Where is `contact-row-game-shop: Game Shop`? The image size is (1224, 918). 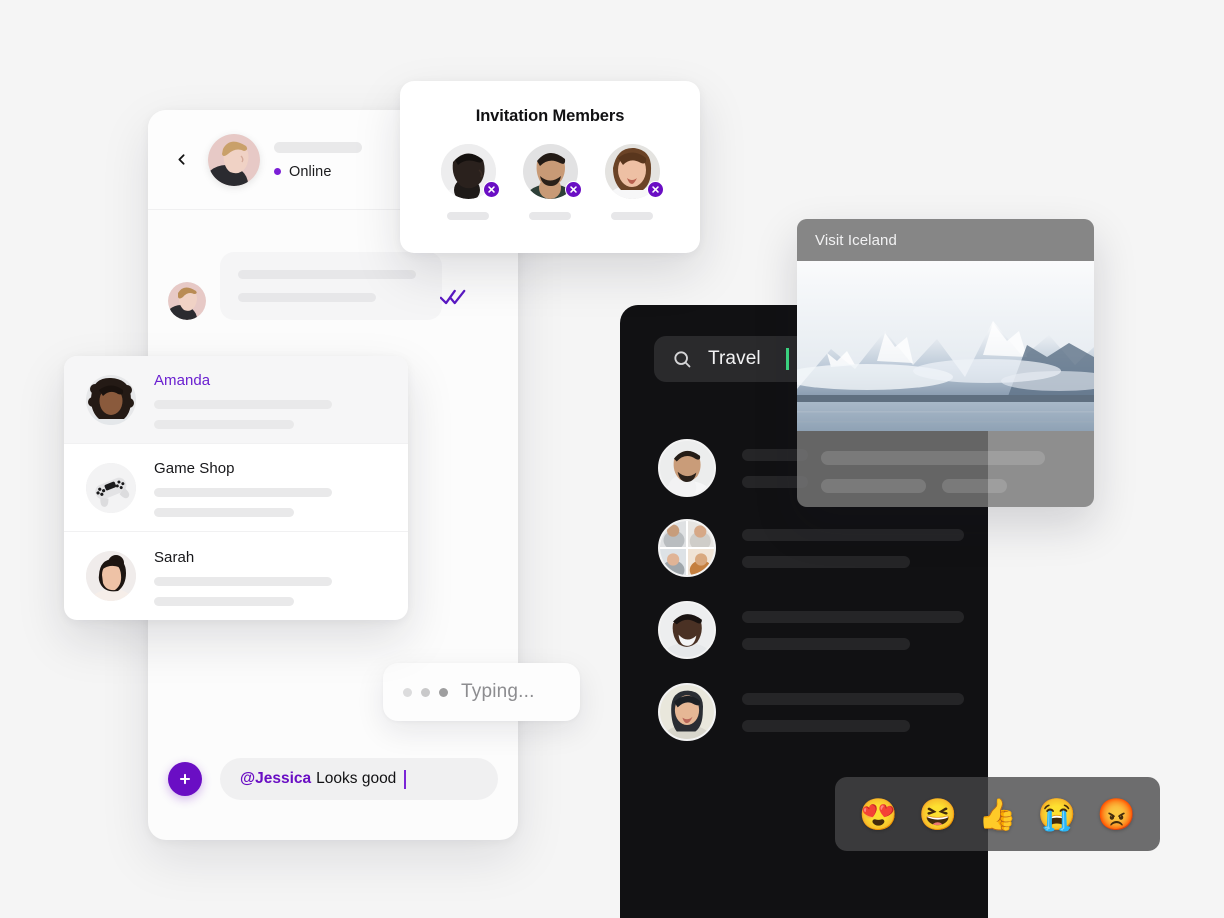 contact-row-game-shop: Game Shop is located at coordinates (236, 488).